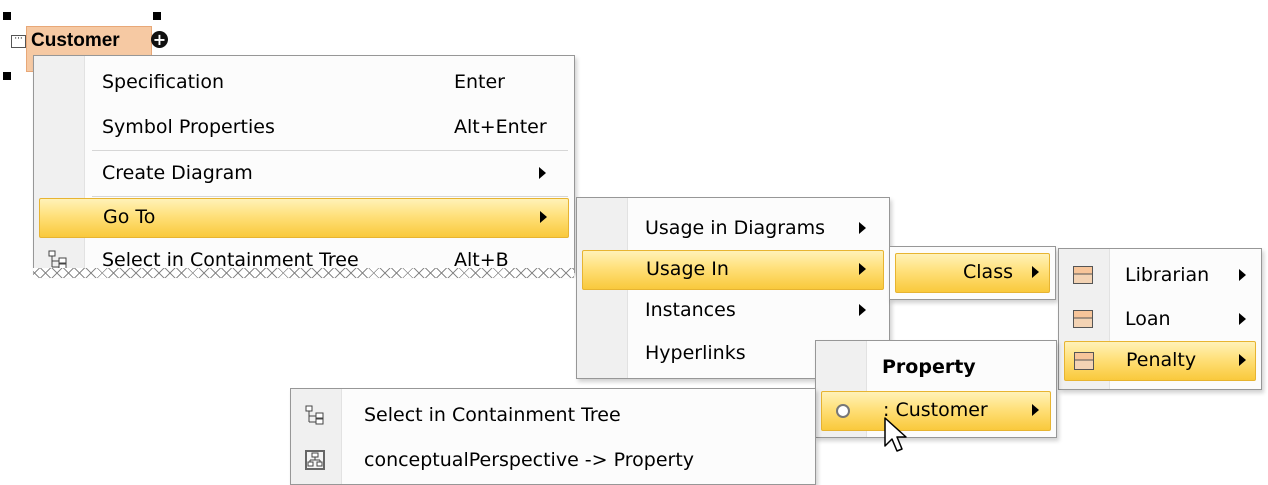 The image size is (1268, 485). I want to click on menu-item-label: Create Diagram, so click(177, 173).